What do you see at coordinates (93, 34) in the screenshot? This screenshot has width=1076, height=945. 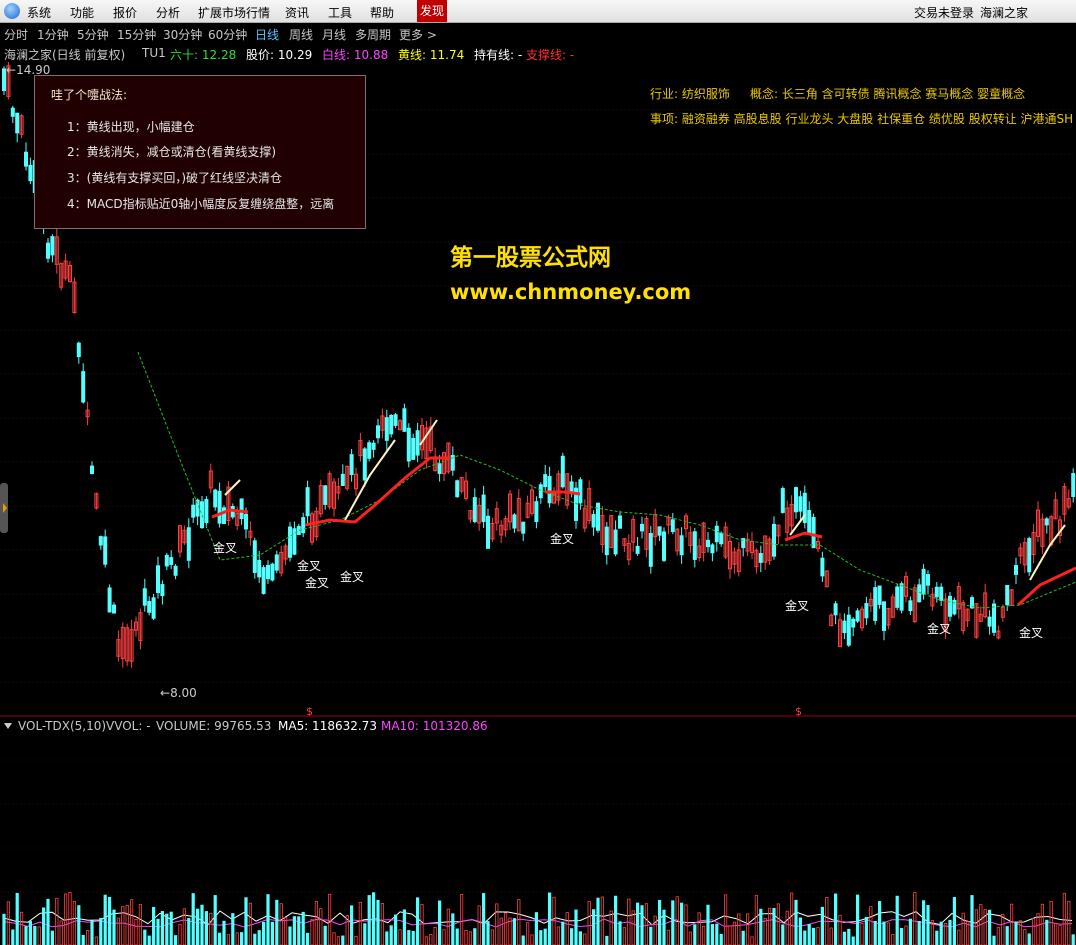 I see `period-tab: 5分钟` at bounding box center [93, 34].